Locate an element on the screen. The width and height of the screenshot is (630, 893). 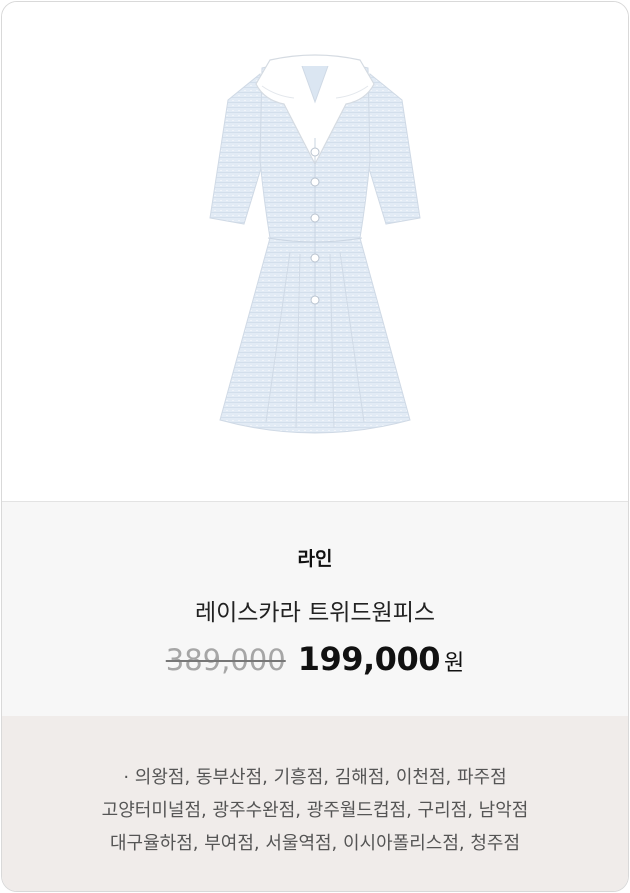
product-title: 레이스카라 트위드원피스 is located at coordinates (315, 610).